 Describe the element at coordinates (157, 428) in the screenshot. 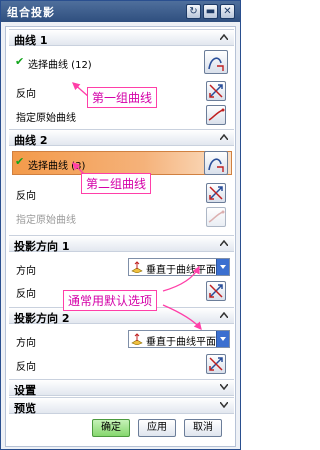

I see `apply-button: 应用` at that location.